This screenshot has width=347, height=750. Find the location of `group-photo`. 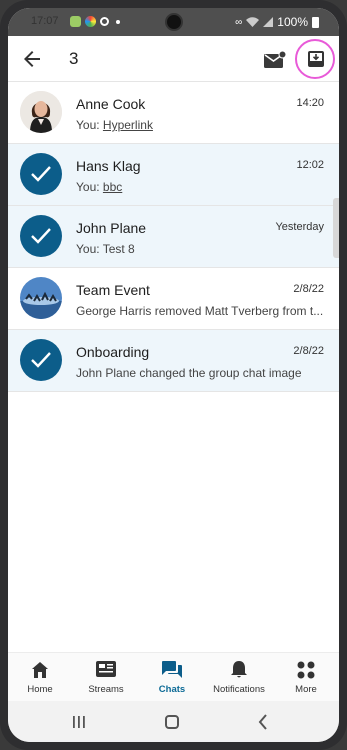

group-photo is located at coordinates (41, 298).